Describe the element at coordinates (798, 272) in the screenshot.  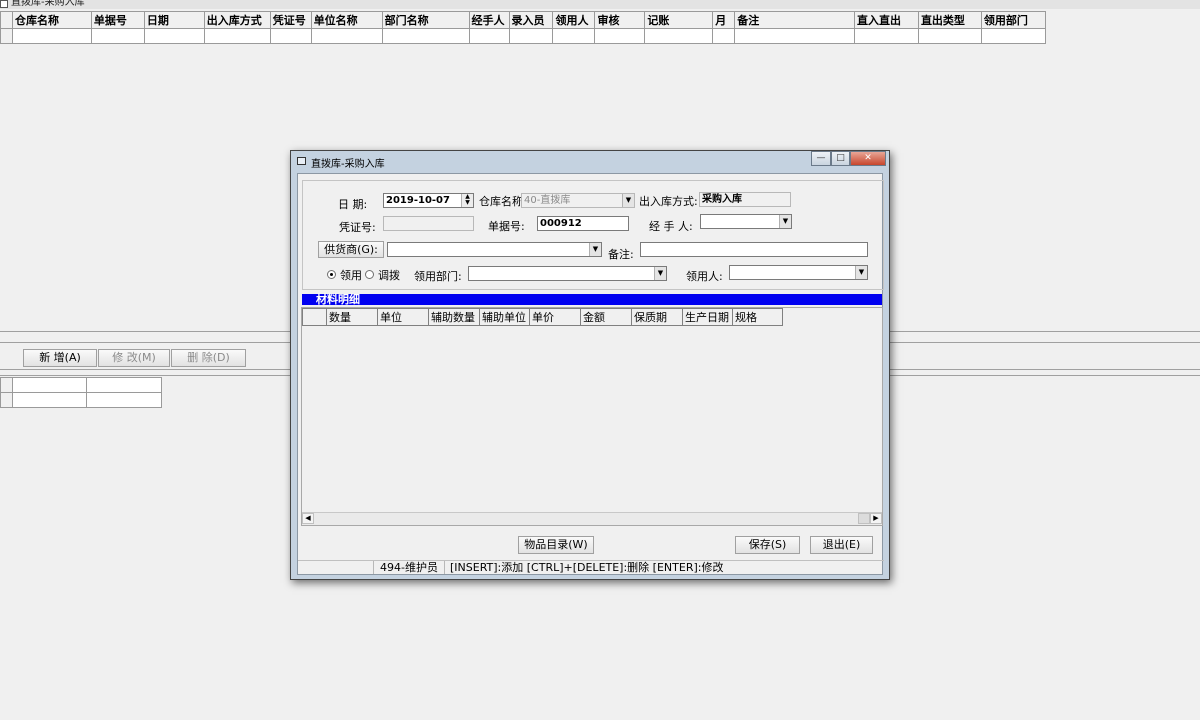
I see `receiver-select: ▼` at that location.